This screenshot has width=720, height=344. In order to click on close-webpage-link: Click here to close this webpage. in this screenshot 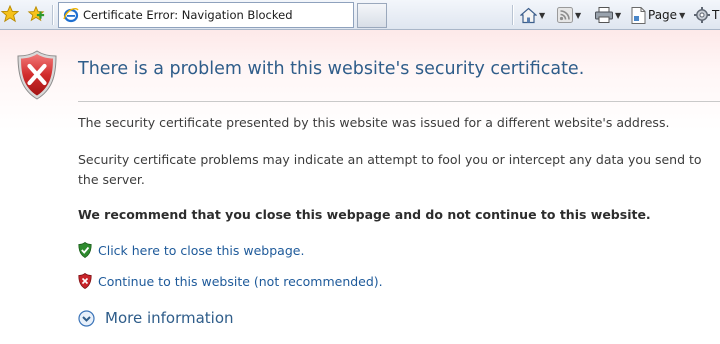, I will do `click(201, 250)`.